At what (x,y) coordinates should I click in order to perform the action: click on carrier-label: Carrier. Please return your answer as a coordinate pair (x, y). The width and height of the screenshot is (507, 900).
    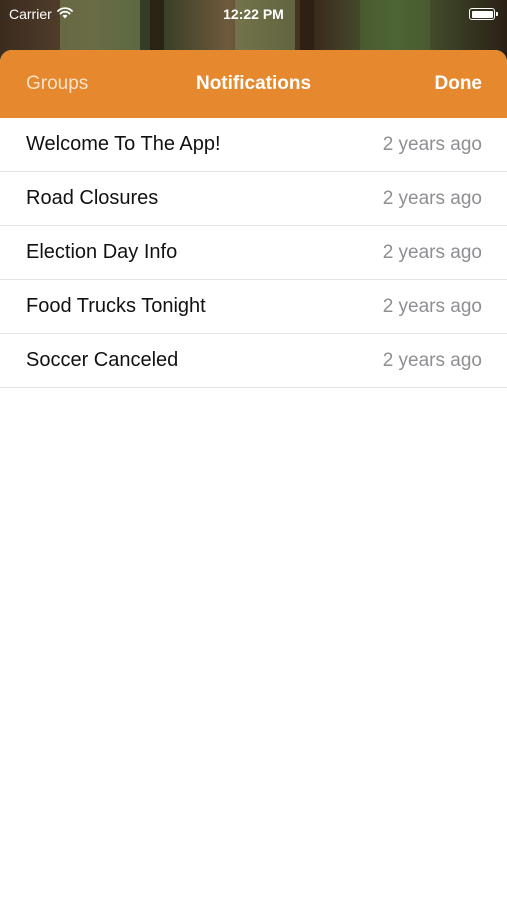
    Looking at the image, I should click on (30, 14).